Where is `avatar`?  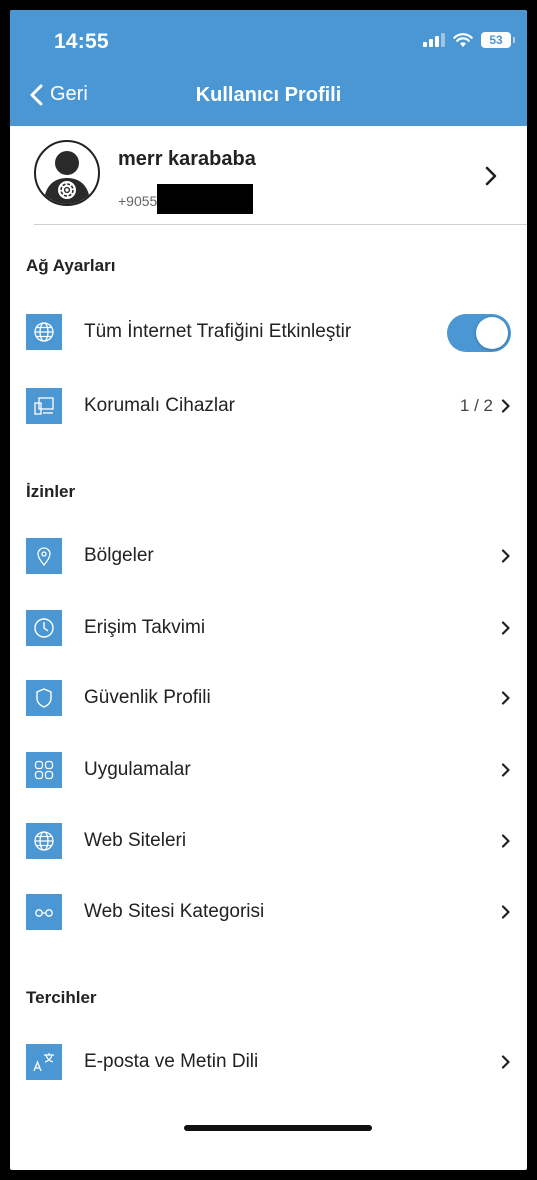 avatar is located at coordinates (67, 173).